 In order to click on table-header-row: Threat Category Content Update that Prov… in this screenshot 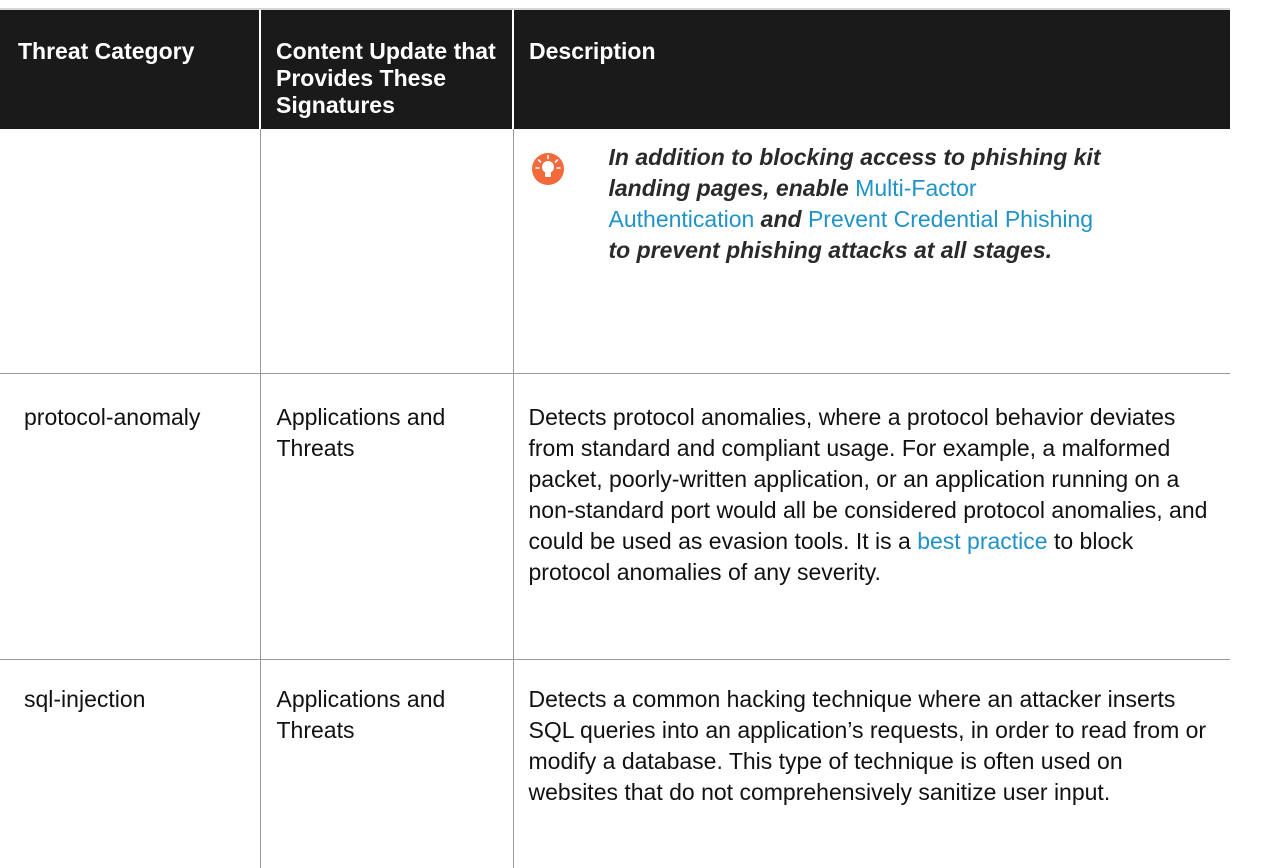, I will do `click(615, 69)`.